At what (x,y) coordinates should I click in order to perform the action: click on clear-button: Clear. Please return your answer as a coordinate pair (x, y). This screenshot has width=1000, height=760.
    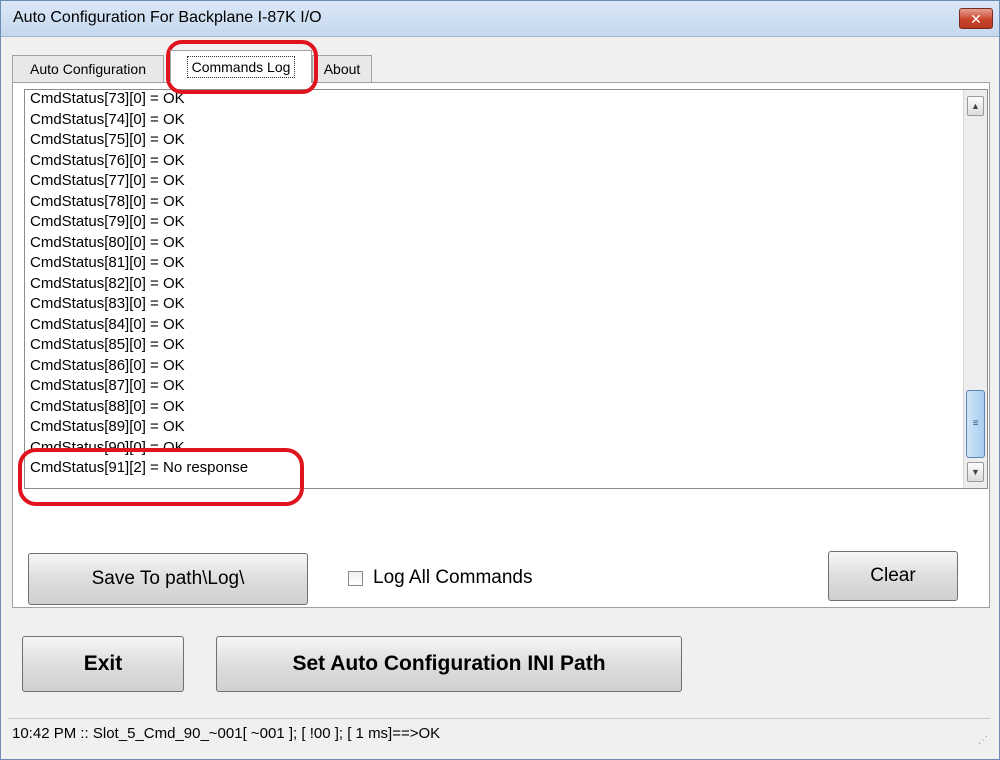
    Looking at the image, I should click on (893, 576).